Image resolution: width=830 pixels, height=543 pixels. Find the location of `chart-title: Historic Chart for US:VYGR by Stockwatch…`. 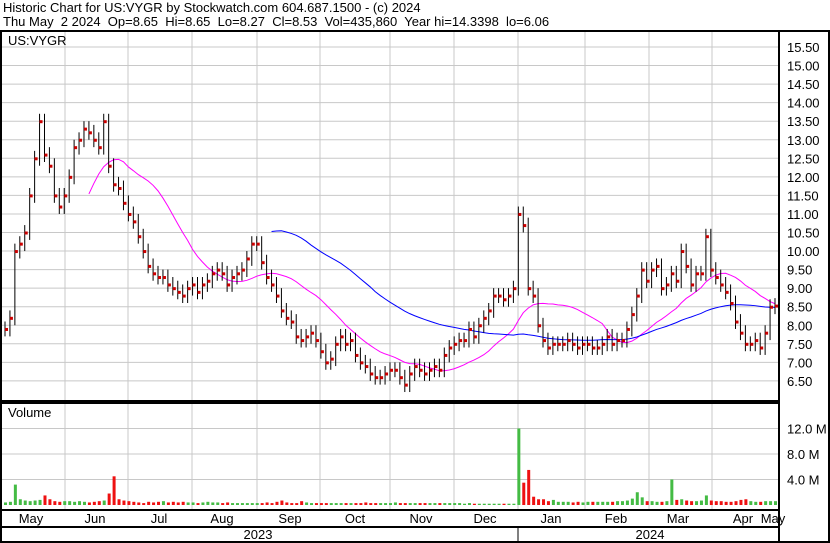

chart-title: Historic Chart for US:VYGR by Stockwatch… is located at coordinates (212, 7).